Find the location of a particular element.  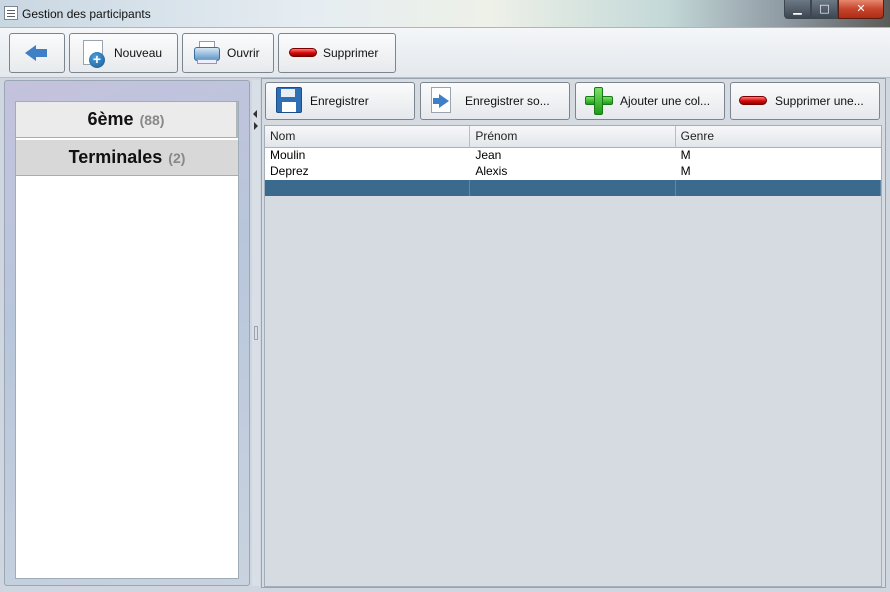

open-button-label: Ouvrir is located at coordinates (243, 53).